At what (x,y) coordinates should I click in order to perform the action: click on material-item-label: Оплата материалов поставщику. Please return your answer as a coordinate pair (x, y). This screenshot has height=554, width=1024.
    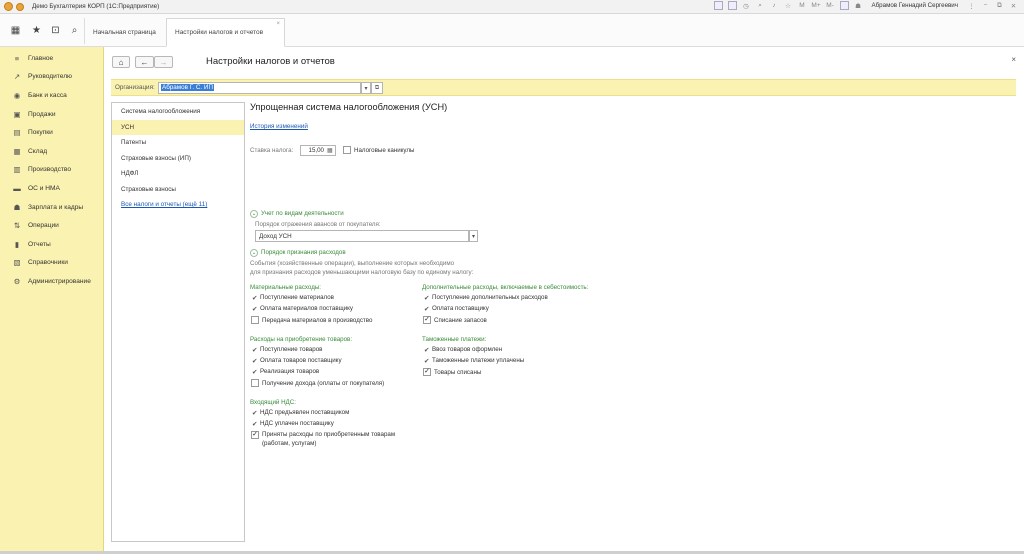
    Looking at the image, I should click on (307, 308).